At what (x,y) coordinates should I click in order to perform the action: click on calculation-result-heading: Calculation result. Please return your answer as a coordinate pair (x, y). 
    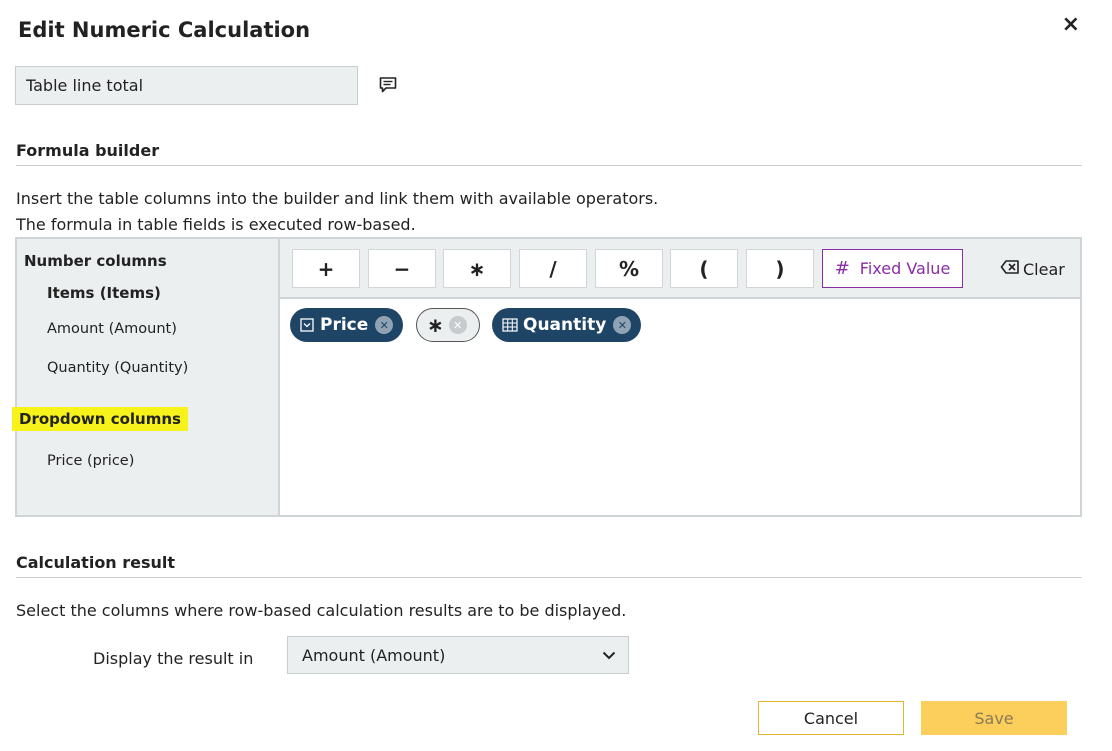
    Looking at the image, I should click on (96, 562).